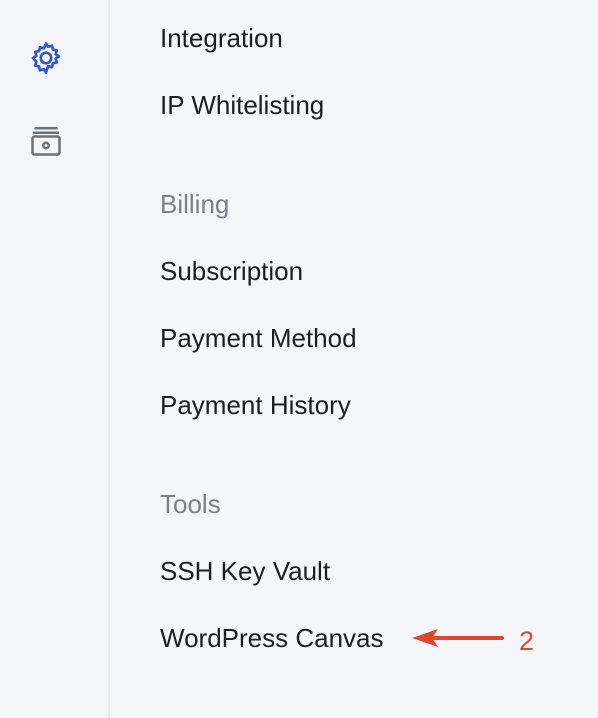 The height and width of the screenshot is (718, 598). Describe the element at coordinates (527, 640) in the screenshot. I see `step-number: 2` at that location.